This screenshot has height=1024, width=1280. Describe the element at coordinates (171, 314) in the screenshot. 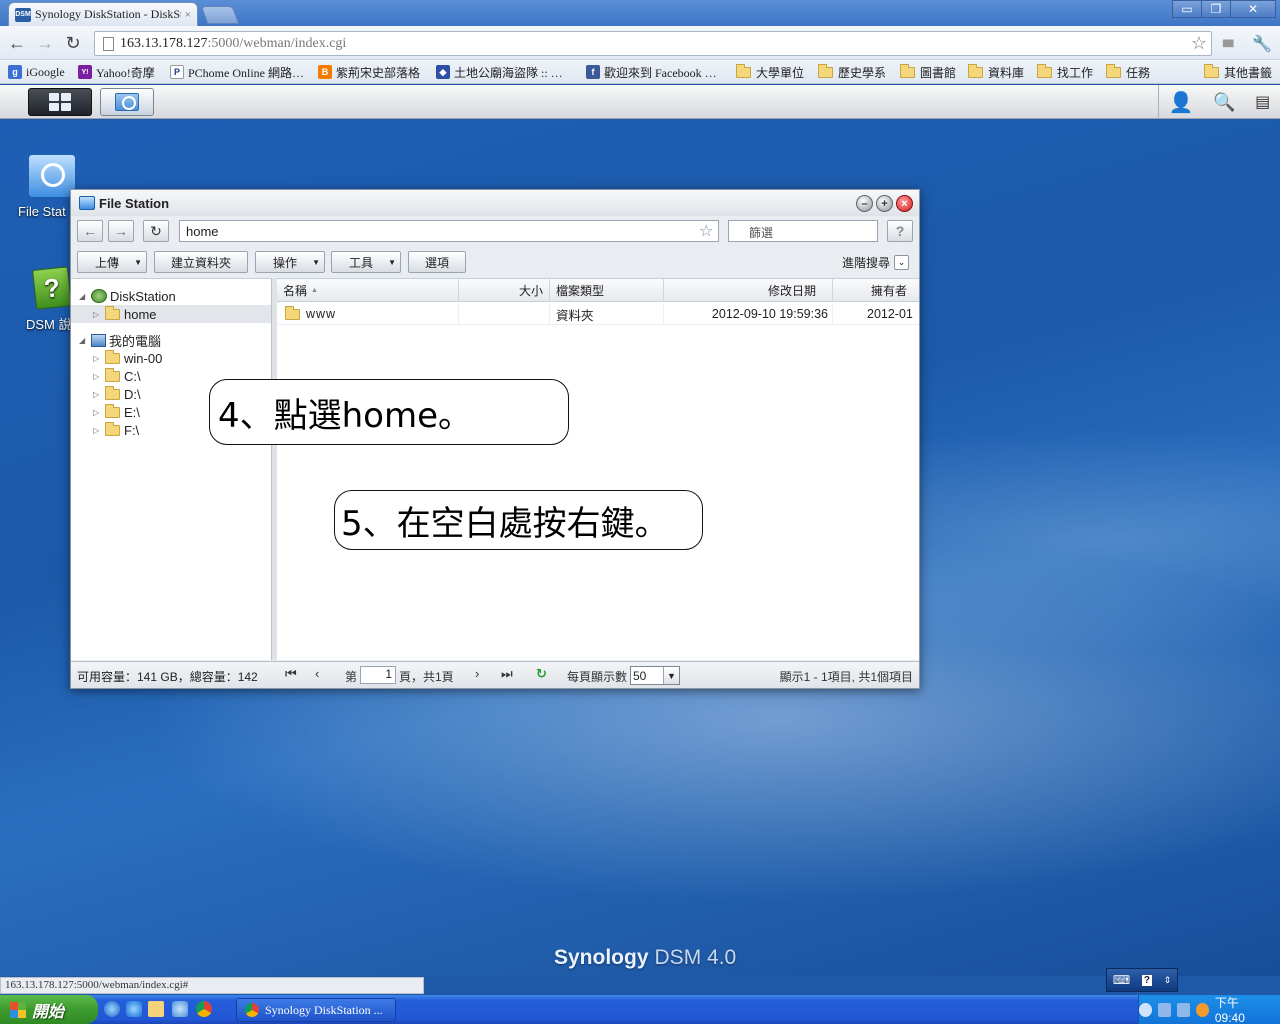

I see `tree-node-home: ▷ home` at that location.